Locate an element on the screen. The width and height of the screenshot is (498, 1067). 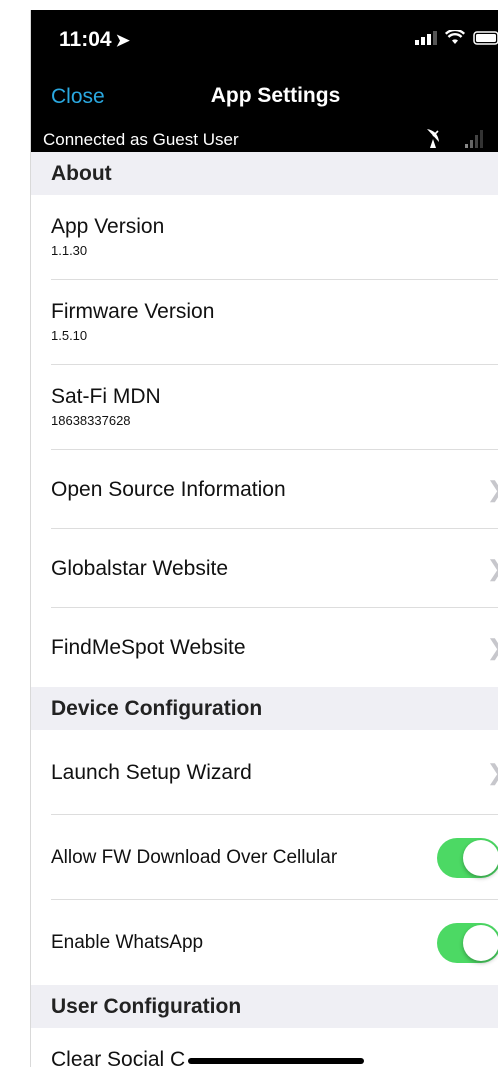
findmespot-website-row: FindMeSpot Website ❯ is located at coordinates (264, 647).